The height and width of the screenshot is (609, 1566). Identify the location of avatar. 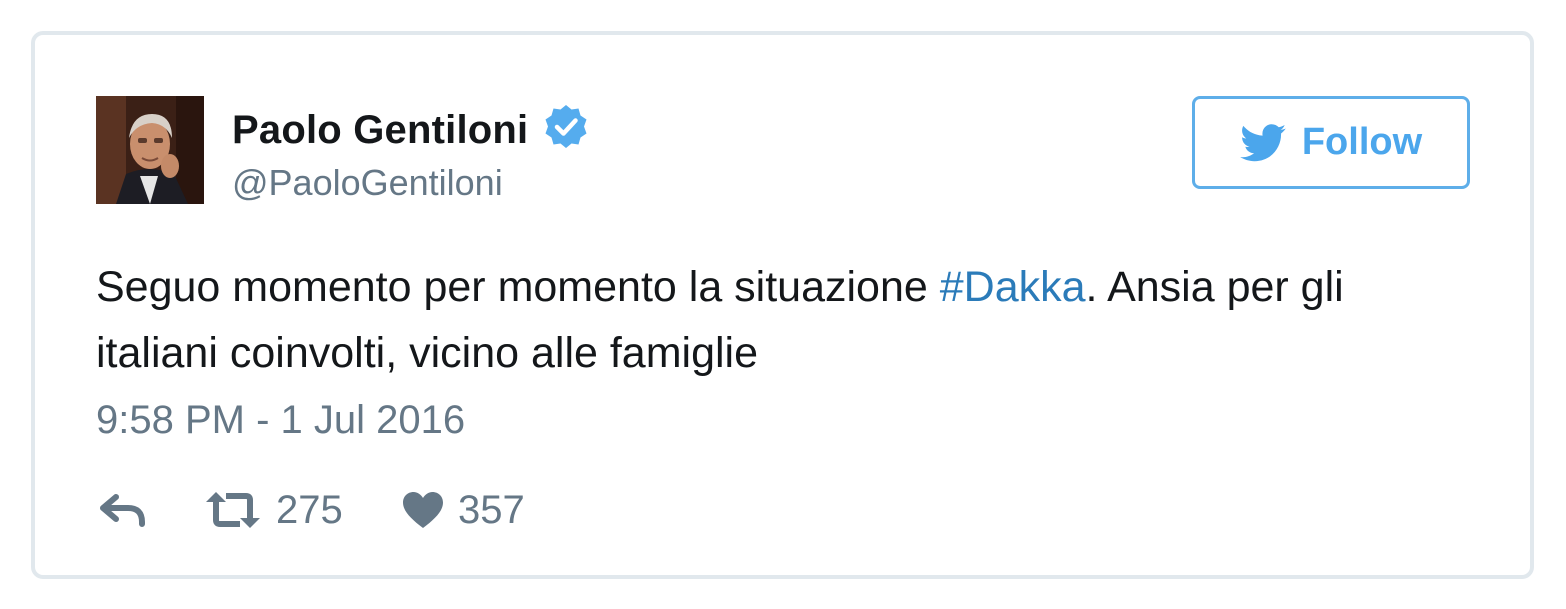
(150, 150).